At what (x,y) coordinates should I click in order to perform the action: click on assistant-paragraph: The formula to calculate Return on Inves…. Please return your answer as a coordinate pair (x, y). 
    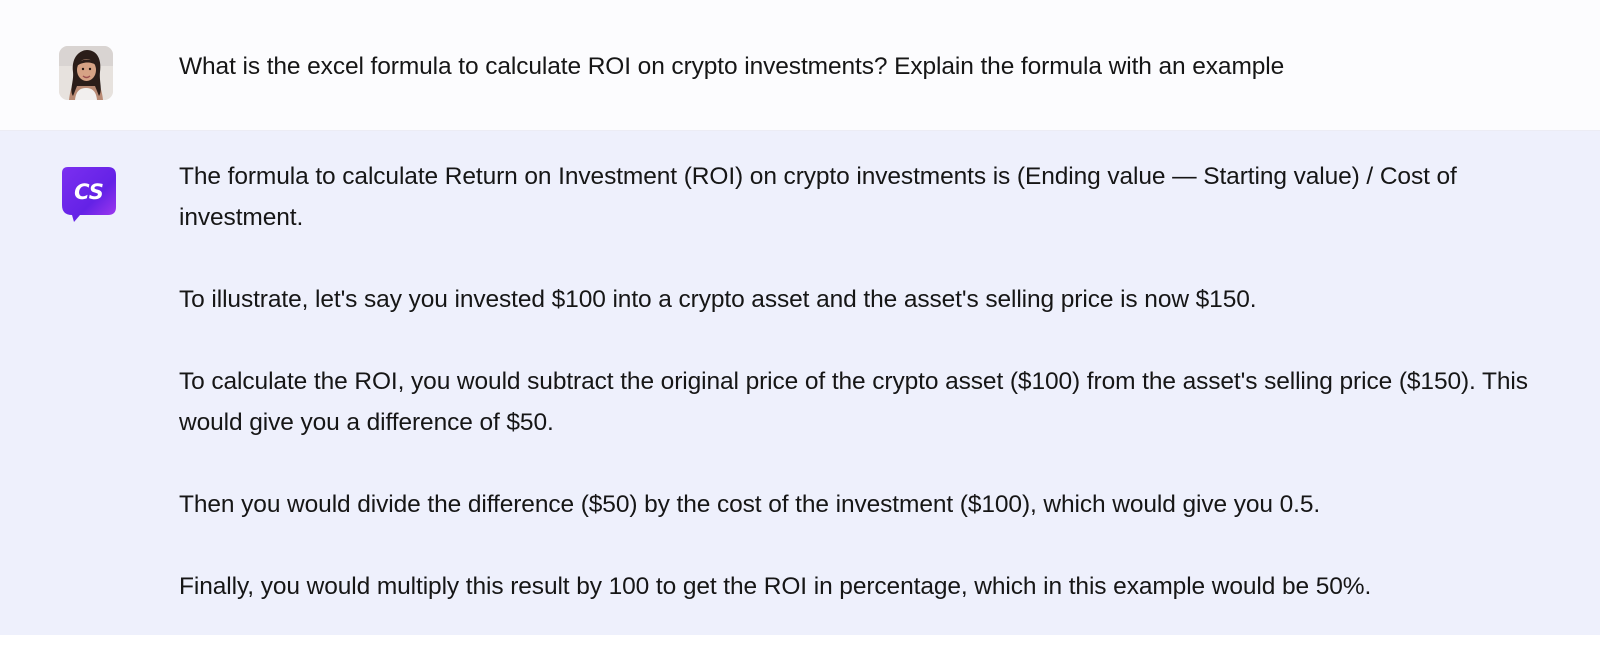
    Looking at the image, I should click on (818, 197).